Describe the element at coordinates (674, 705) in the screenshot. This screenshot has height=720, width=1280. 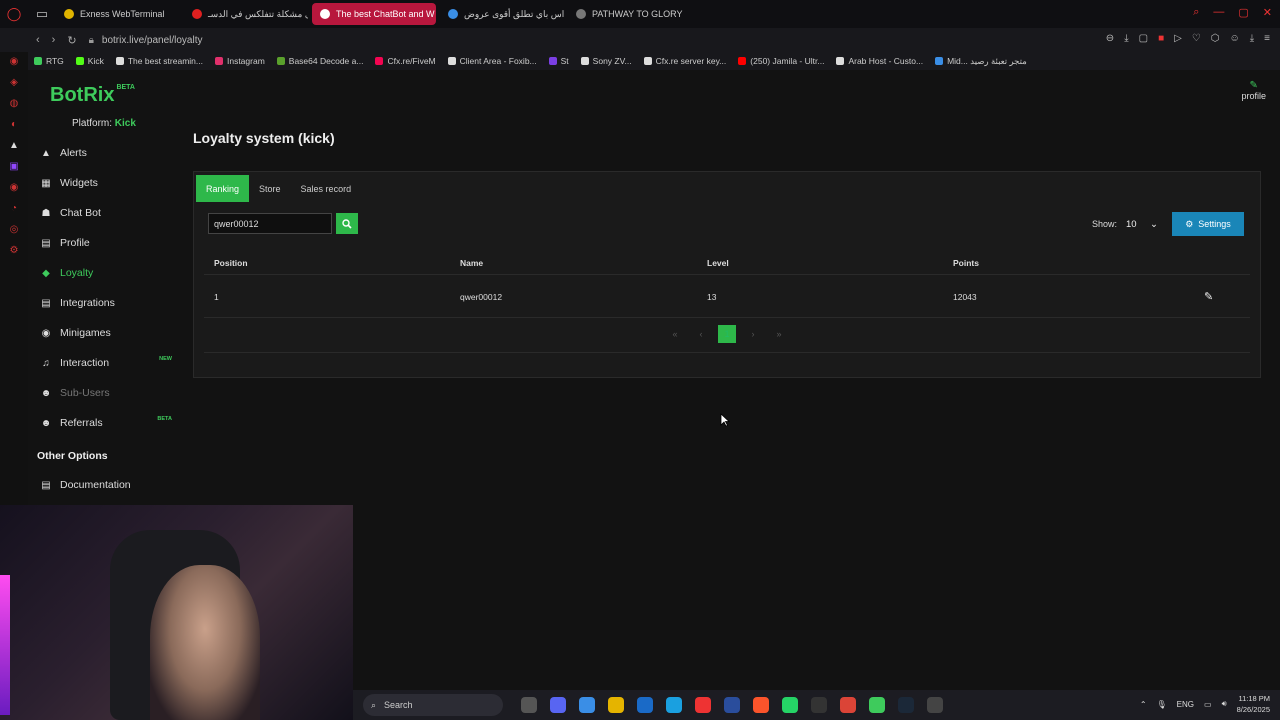
I see `edge-icon` at that location.